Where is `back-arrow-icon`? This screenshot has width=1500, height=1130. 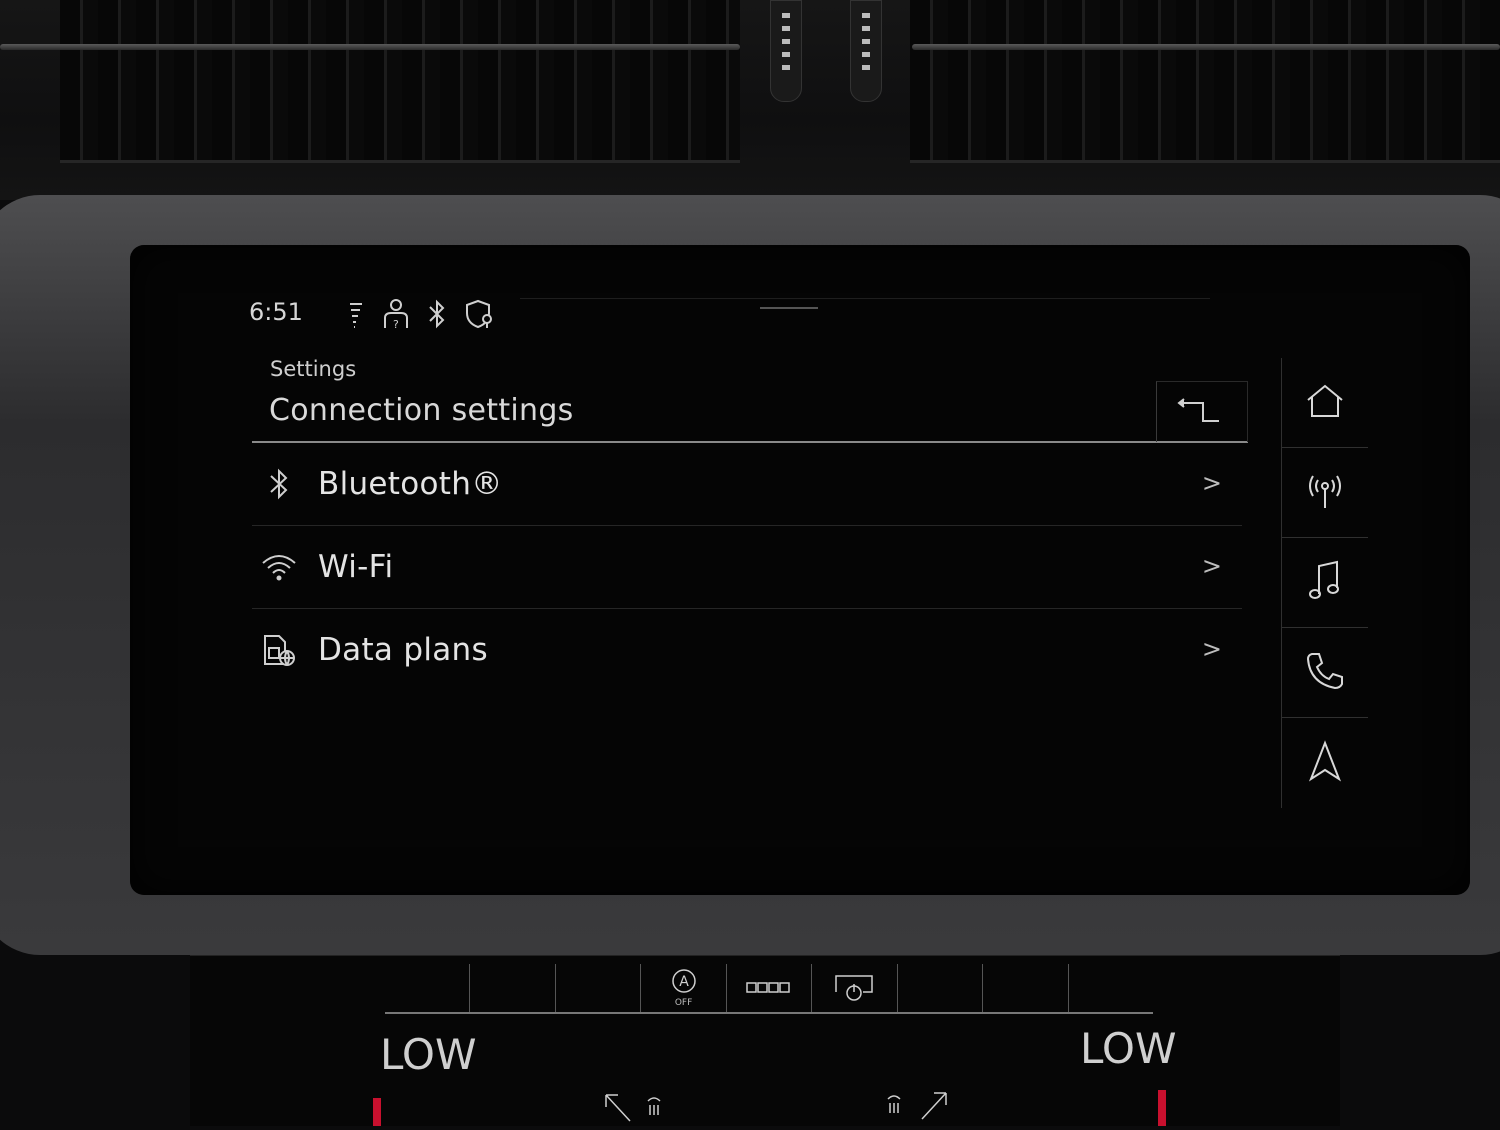 back-arrow-icon is located at coordinates (1202, 412).